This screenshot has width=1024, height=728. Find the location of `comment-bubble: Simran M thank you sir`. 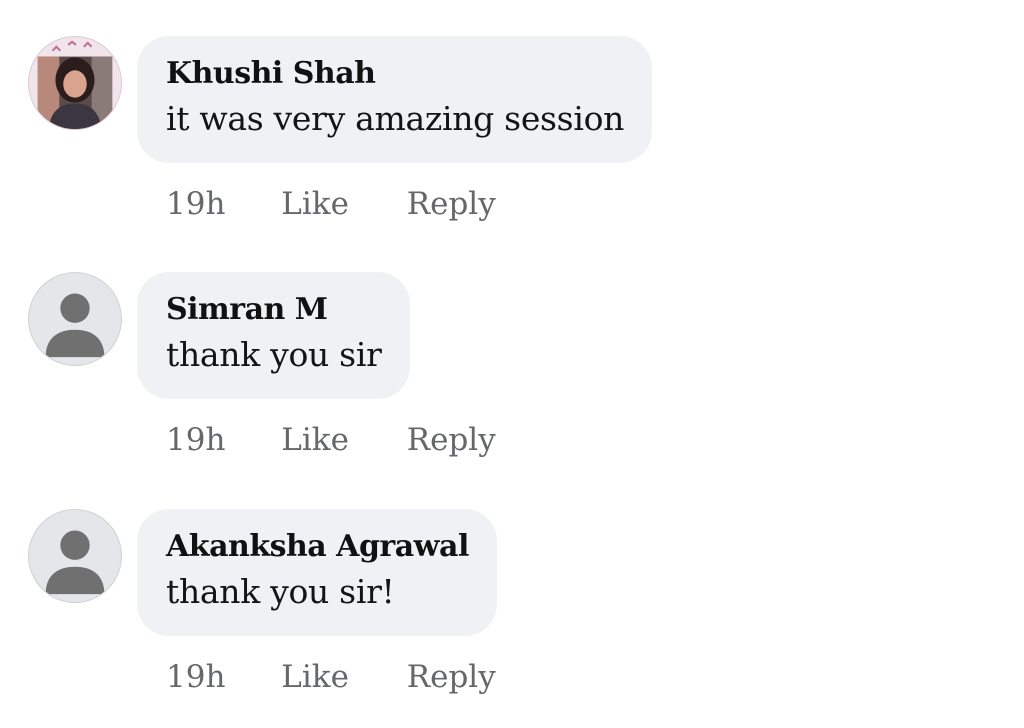

comment-bubble: Simran M thank you sir is located at coordinates (273, 335).